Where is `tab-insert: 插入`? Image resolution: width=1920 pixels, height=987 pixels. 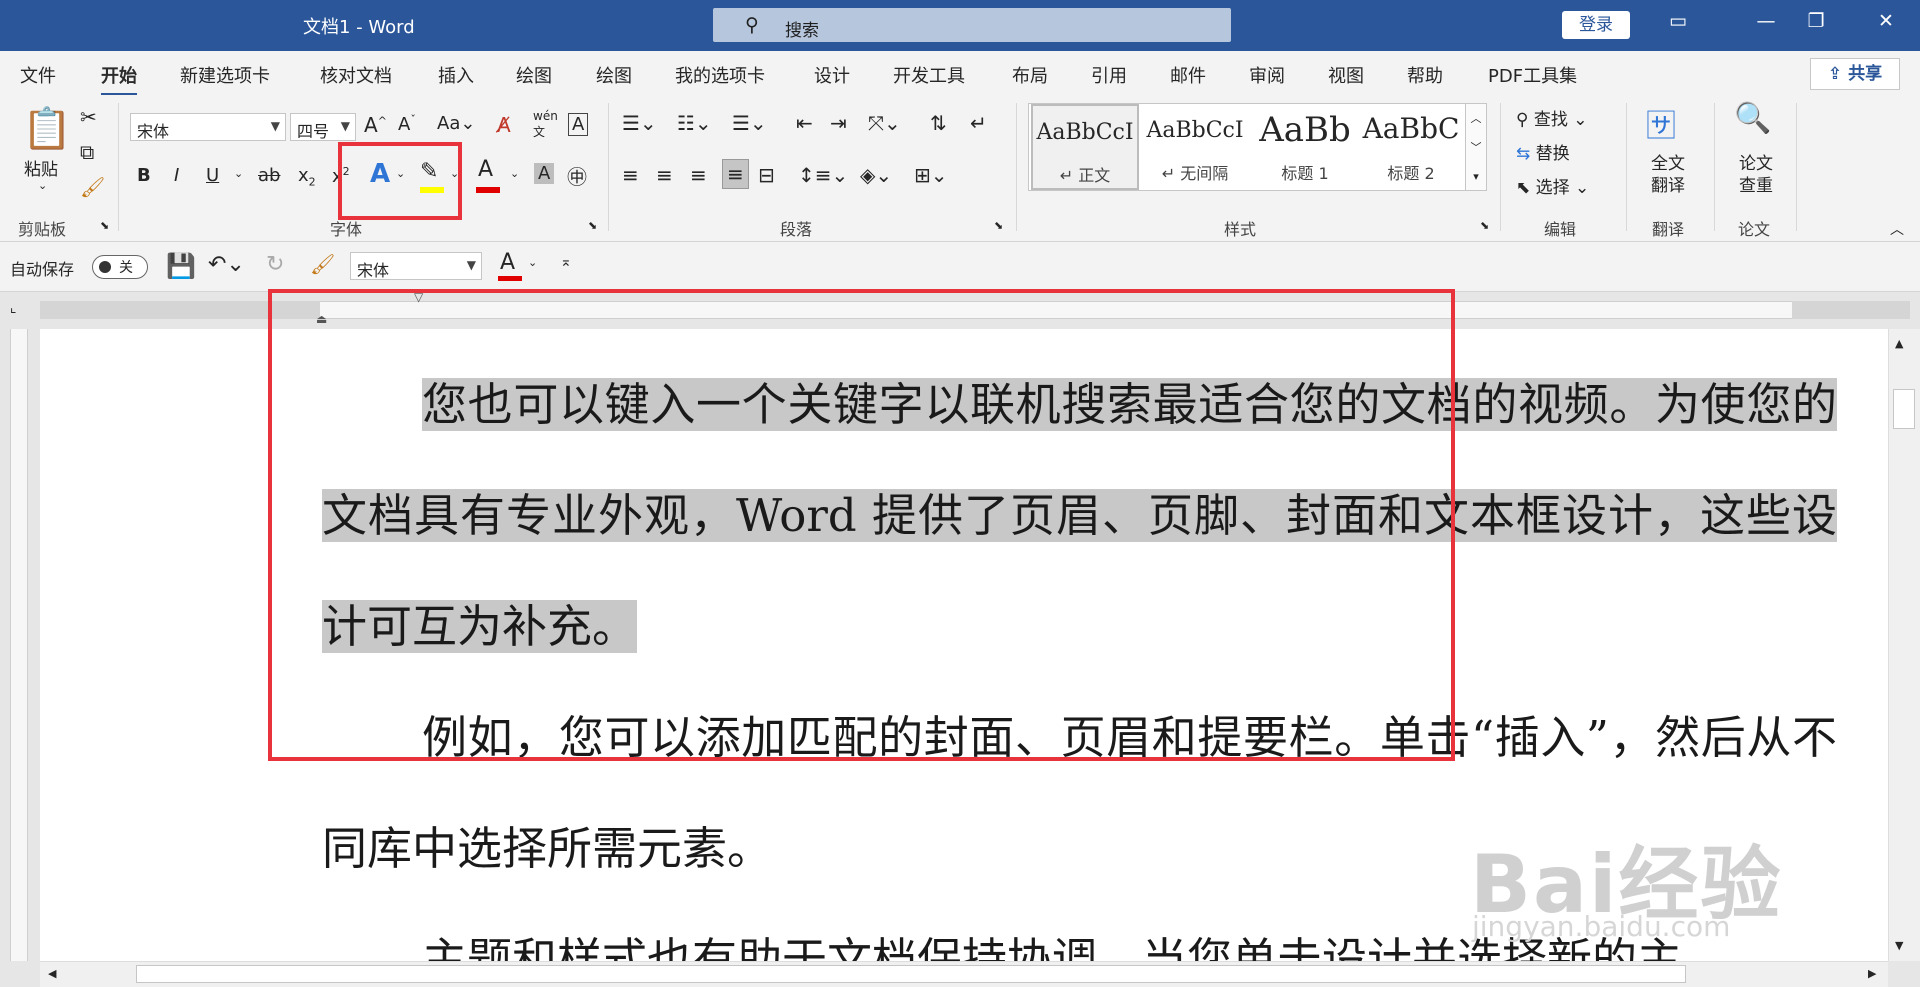 tab-insert: 插入 is located at coordinates (456, 75).